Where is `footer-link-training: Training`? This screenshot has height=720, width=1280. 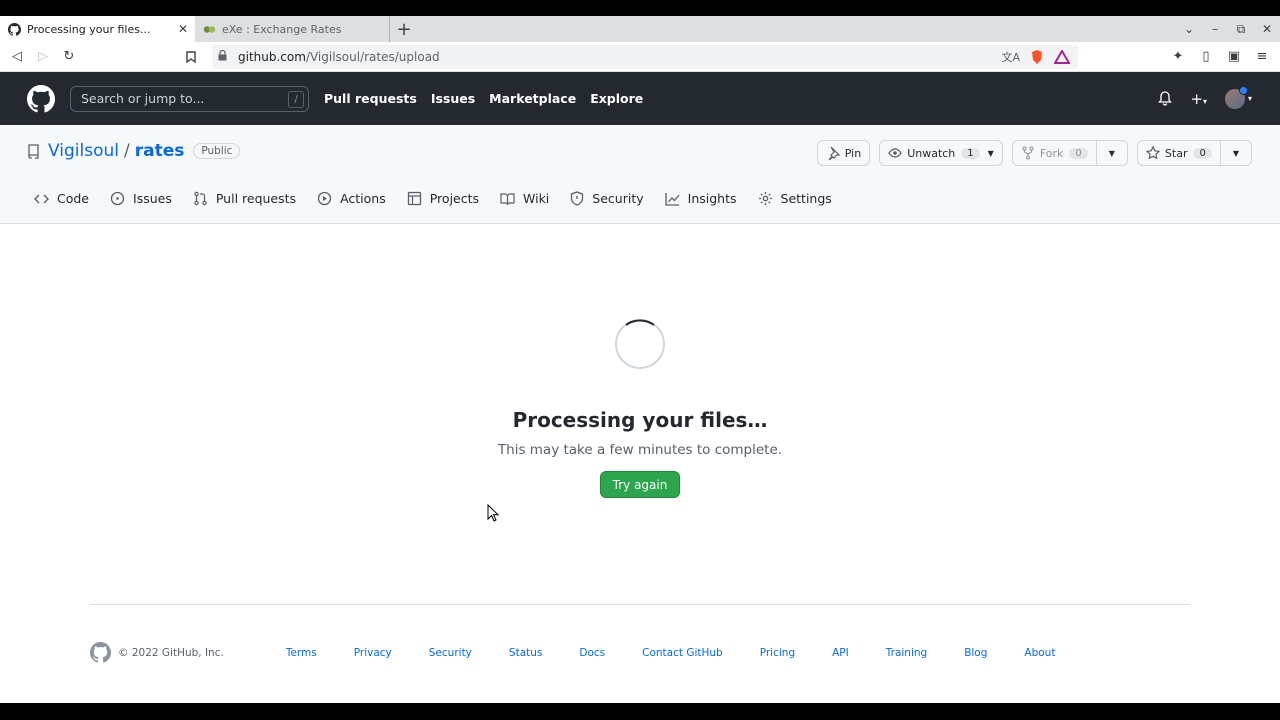 footer-link-training: Training is located at coordinates (906, 653).